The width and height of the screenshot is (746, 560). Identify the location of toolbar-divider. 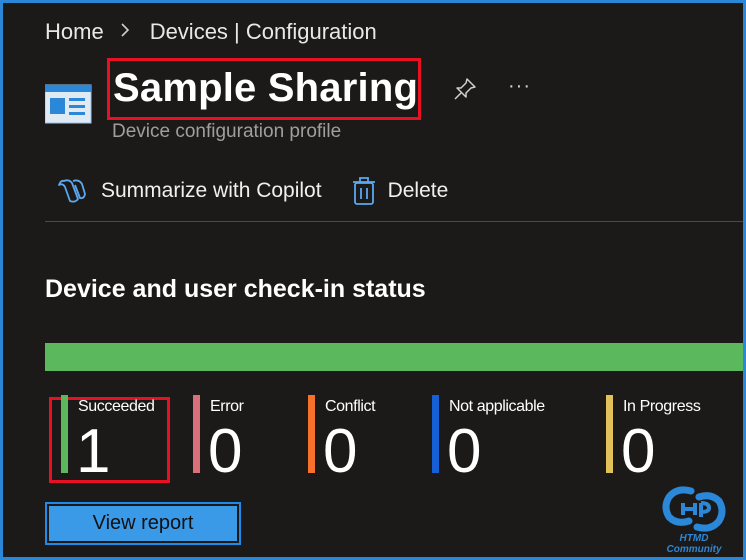
(394, 221).